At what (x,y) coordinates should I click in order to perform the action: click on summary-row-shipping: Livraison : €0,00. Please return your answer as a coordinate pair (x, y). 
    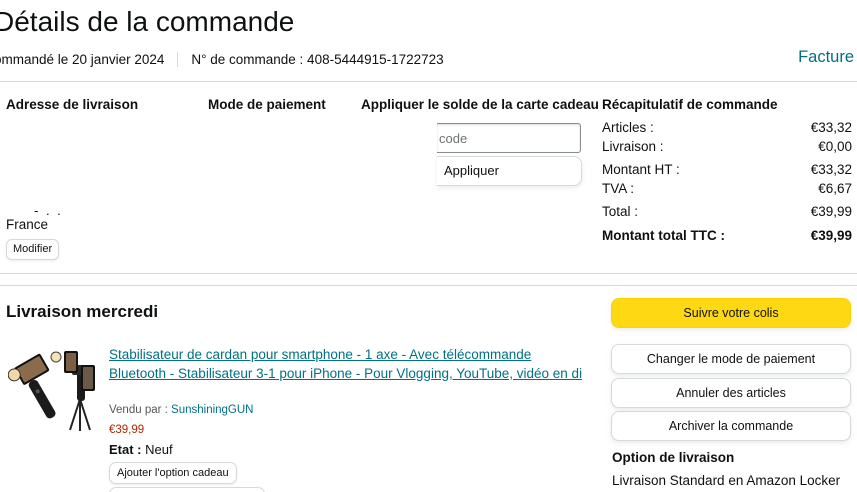
    Looking at the image, I should click on (727, 146).